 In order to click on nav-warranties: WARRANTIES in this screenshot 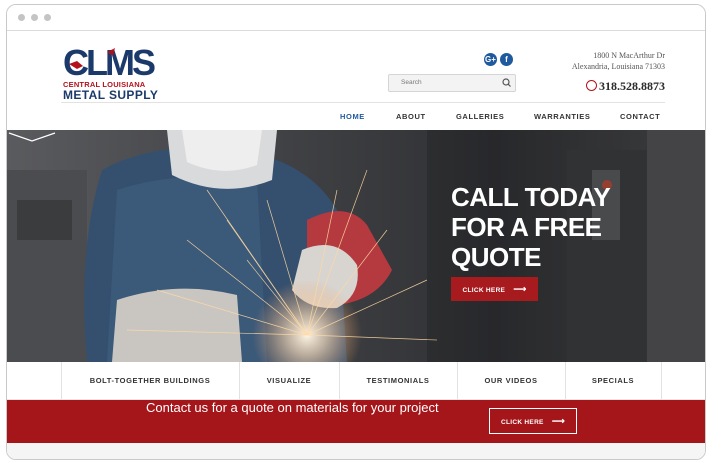, I will do `click(562, 116)`.